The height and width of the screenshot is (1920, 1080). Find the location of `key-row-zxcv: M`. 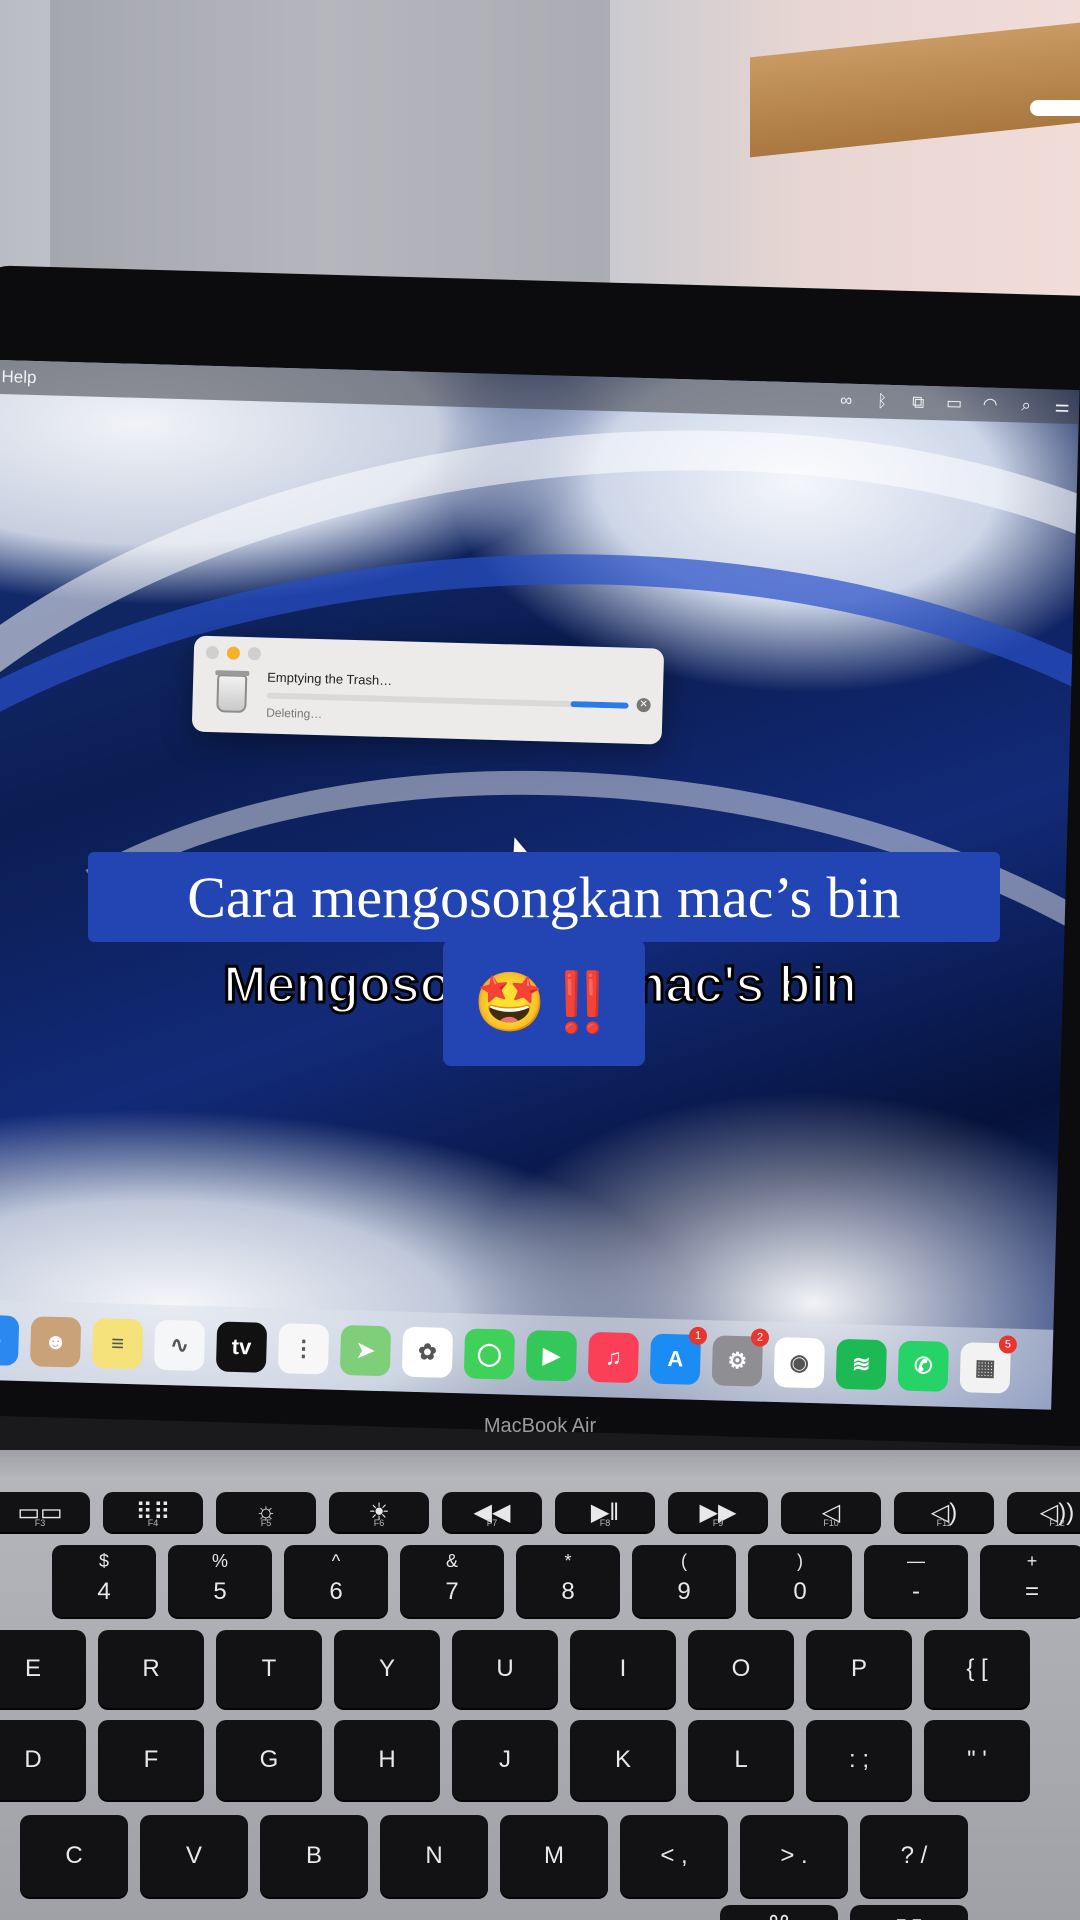

key-row-zxcv: M is located at coordinates (554, 1856).